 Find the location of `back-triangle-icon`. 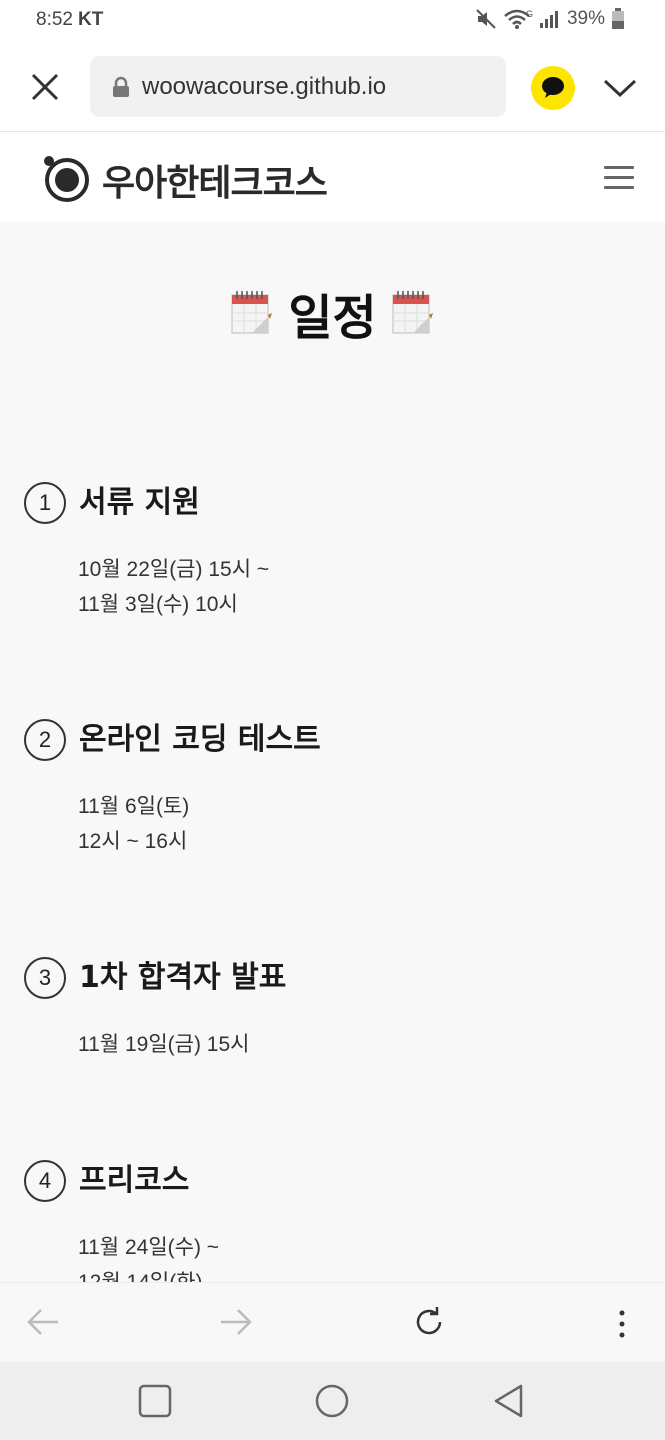

back-triangle-icon is located at coordinates (509, 1401).